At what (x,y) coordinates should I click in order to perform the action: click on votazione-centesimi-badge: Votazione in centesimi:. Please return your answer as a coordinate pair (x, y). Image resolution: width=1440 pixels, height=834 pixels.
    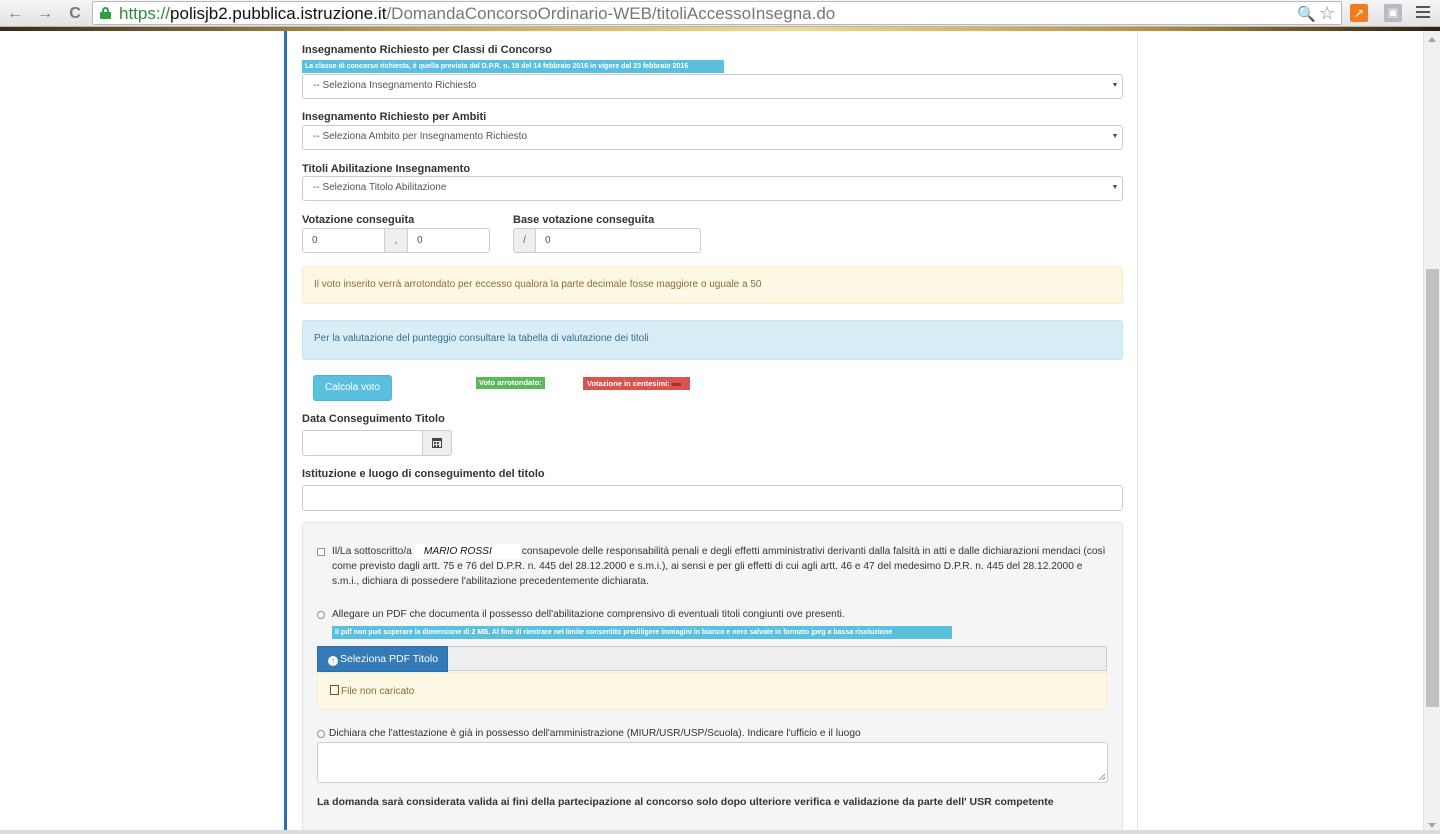
    Looking at the image, I should click on (636, 383).